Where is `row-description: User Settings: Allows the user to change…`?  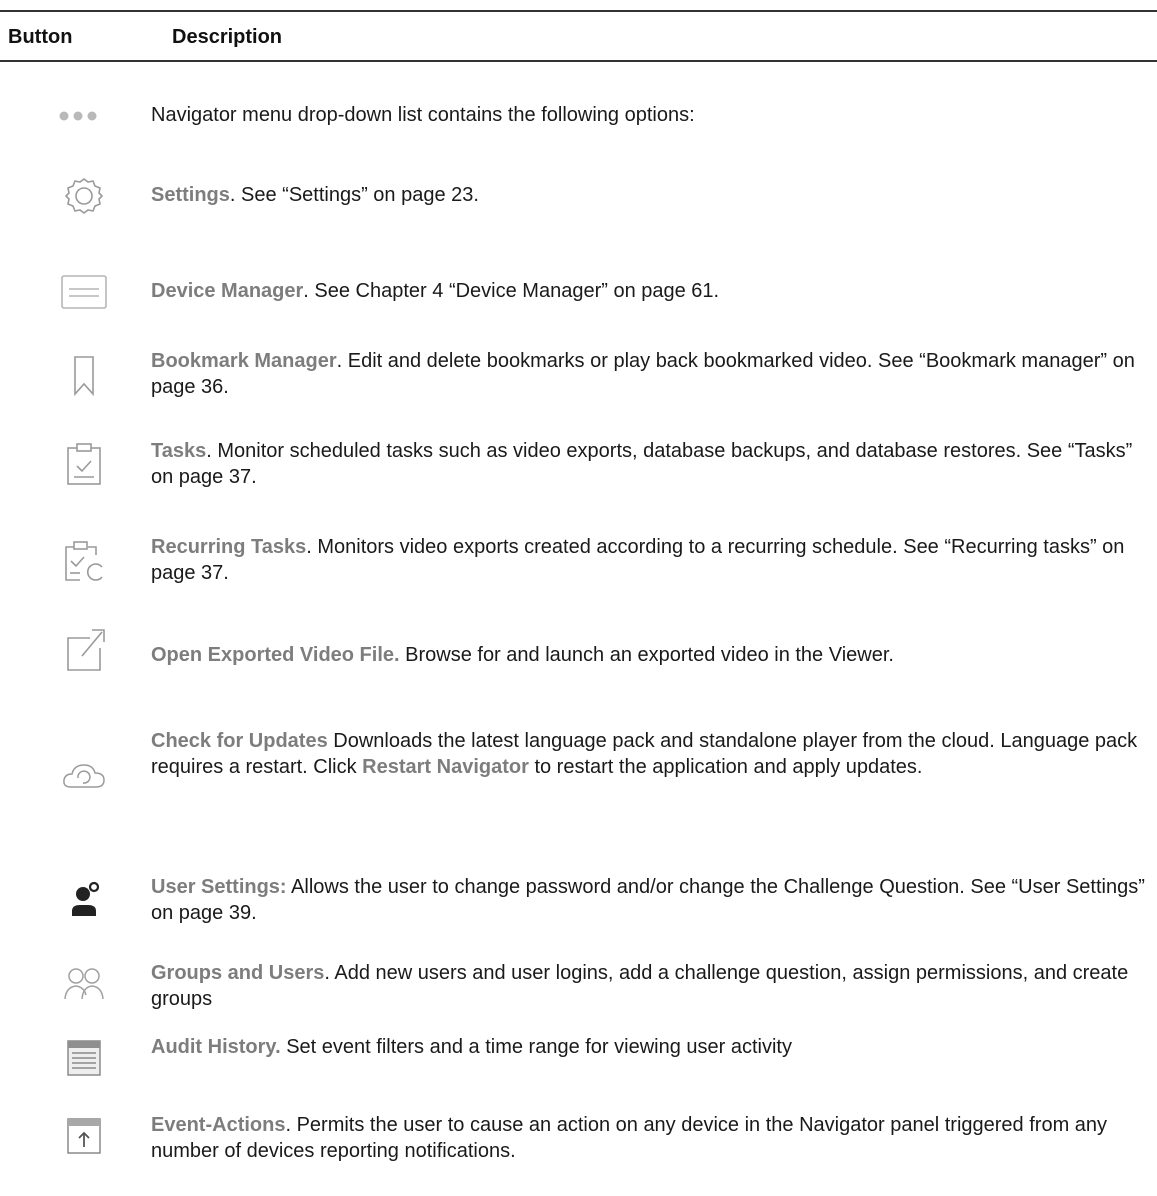 row-description: User Settings: Allows the user to change… is located at coordinates (648, 900).